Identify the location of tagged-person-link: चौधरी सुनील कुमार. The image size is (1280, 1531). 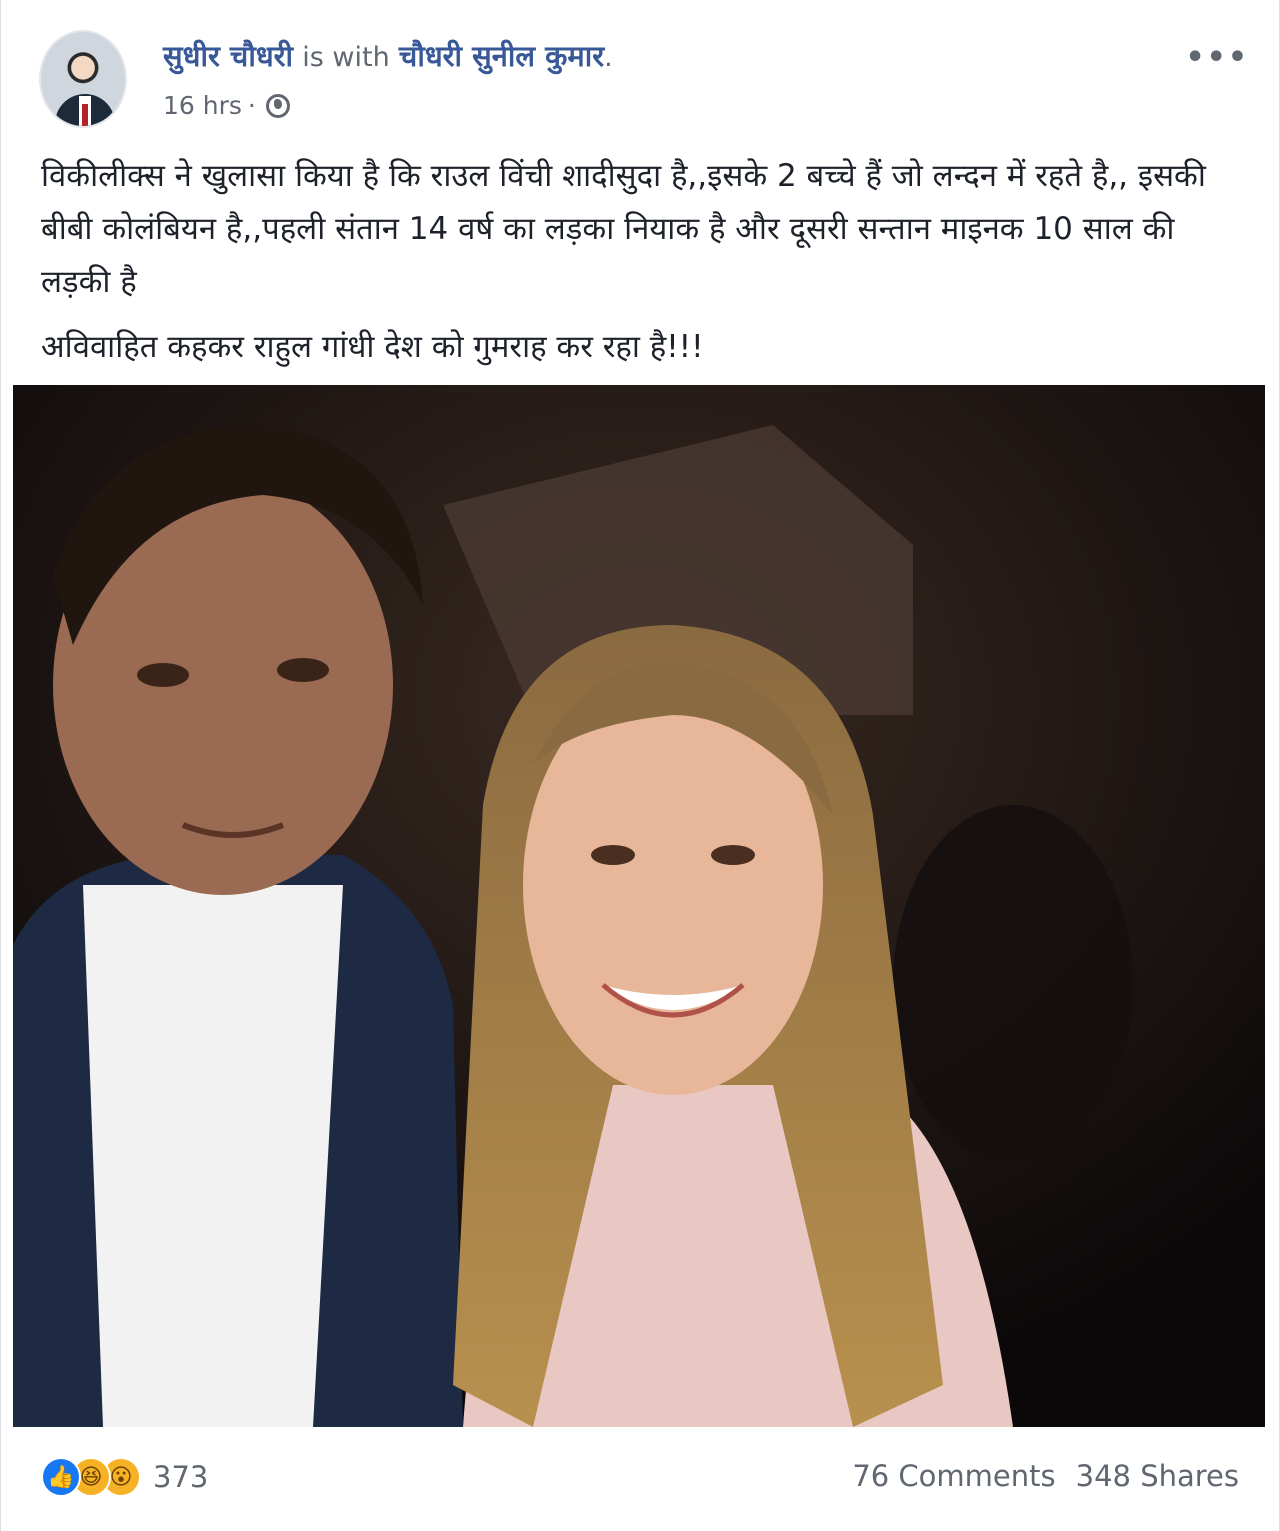
(501, 56).